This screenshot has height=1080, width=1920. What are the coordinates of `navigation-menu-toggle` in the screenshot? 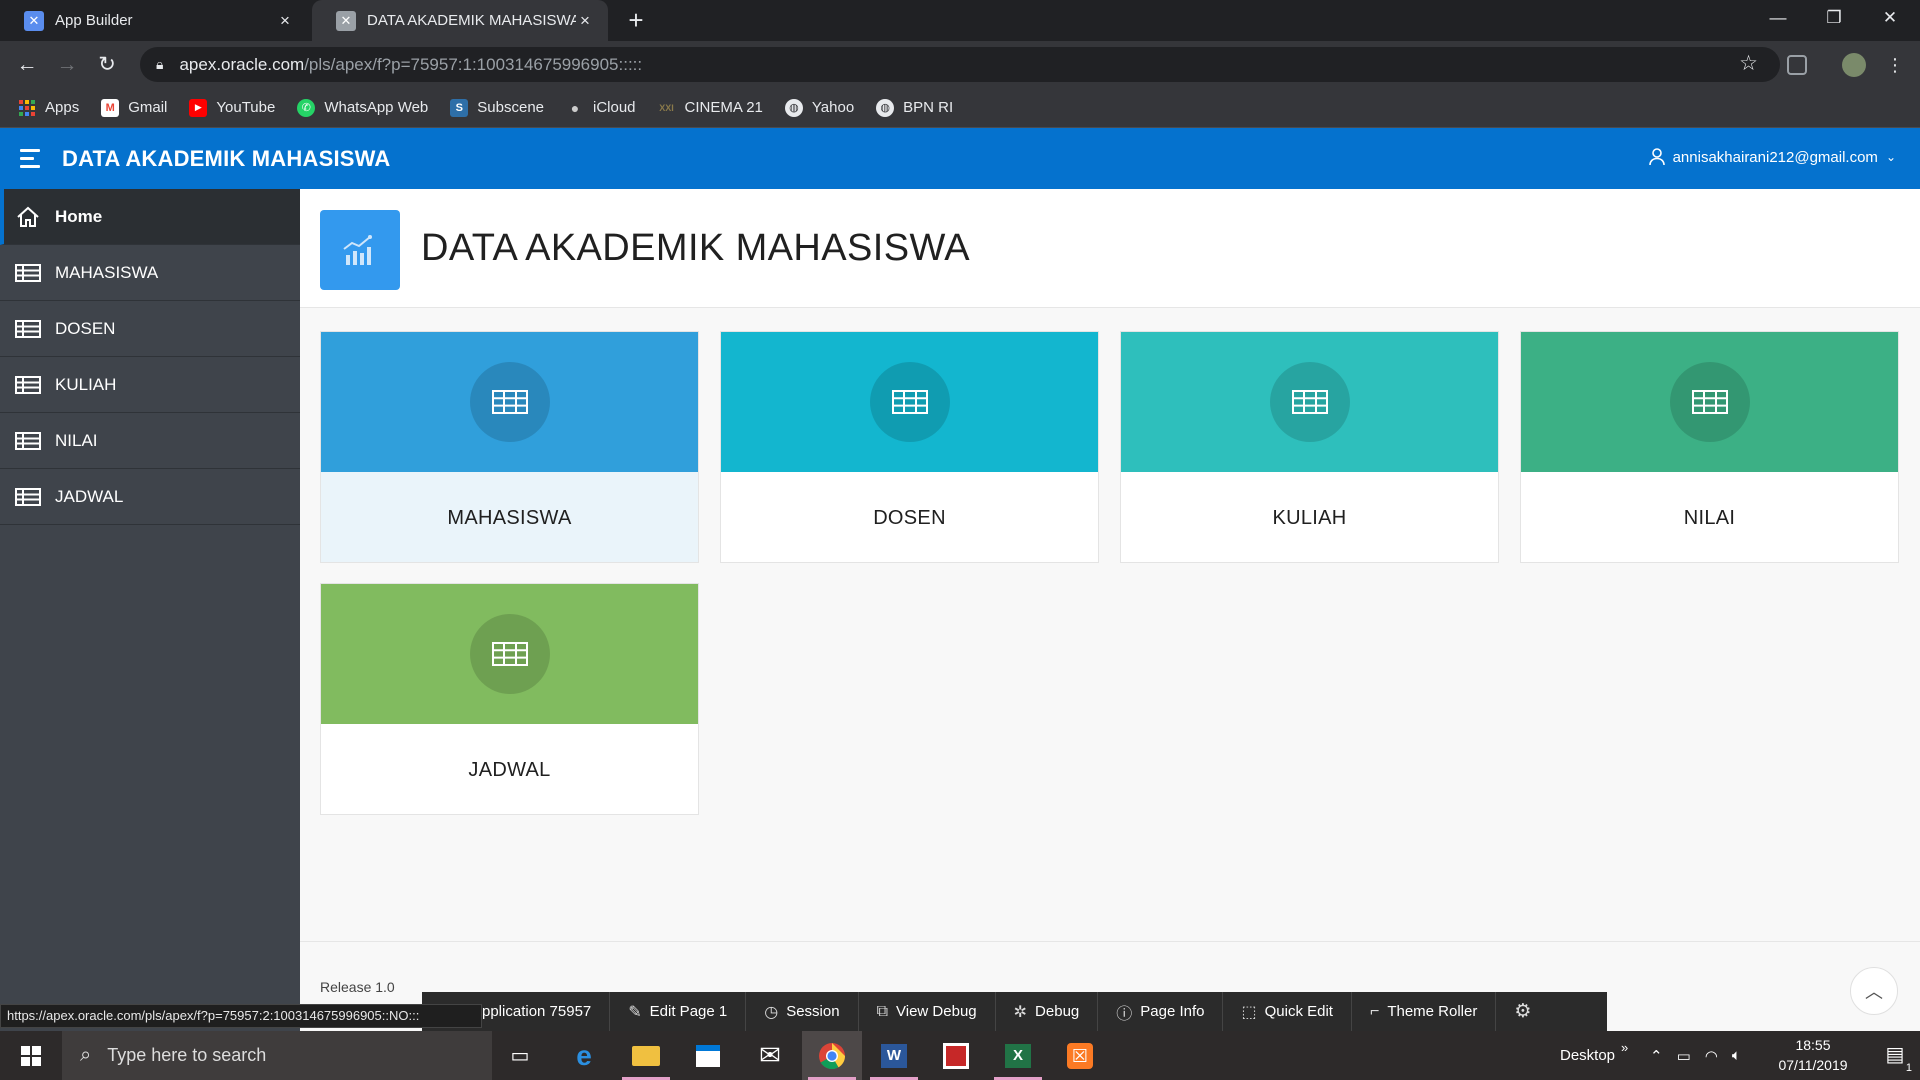 It's located at (30, 159).